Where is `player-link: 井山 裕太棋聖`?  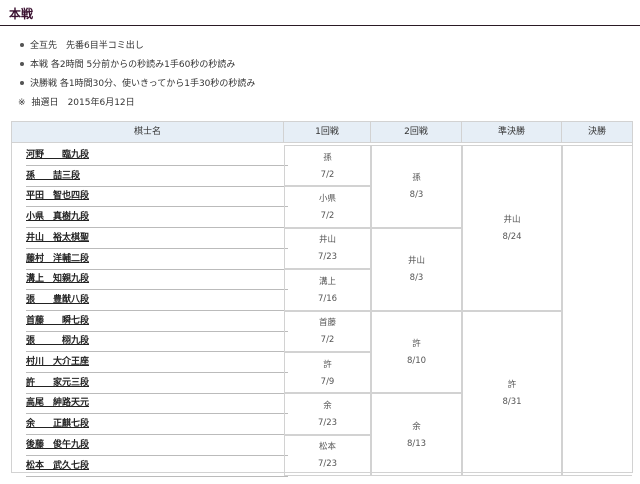 player-link: 井山 裕太棋聖 is located at coordinates (57, 238).